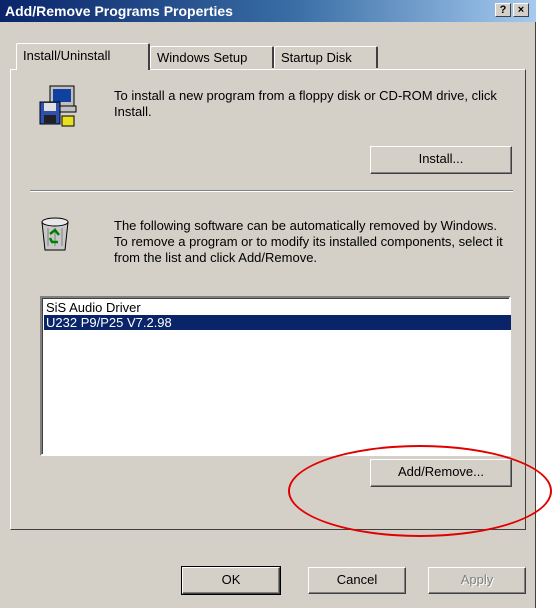 This screenshot has height=608, width=553. Describe the element at coordinates (55, 234) in the screenshot. I see `recycle-bin-icon` at that location.